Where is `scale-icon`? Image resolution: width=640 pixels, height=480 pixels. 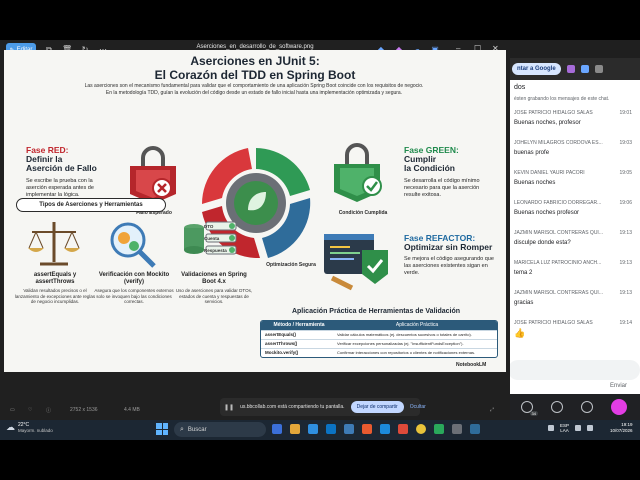 scale-icon is located at coordinates (54, 244).